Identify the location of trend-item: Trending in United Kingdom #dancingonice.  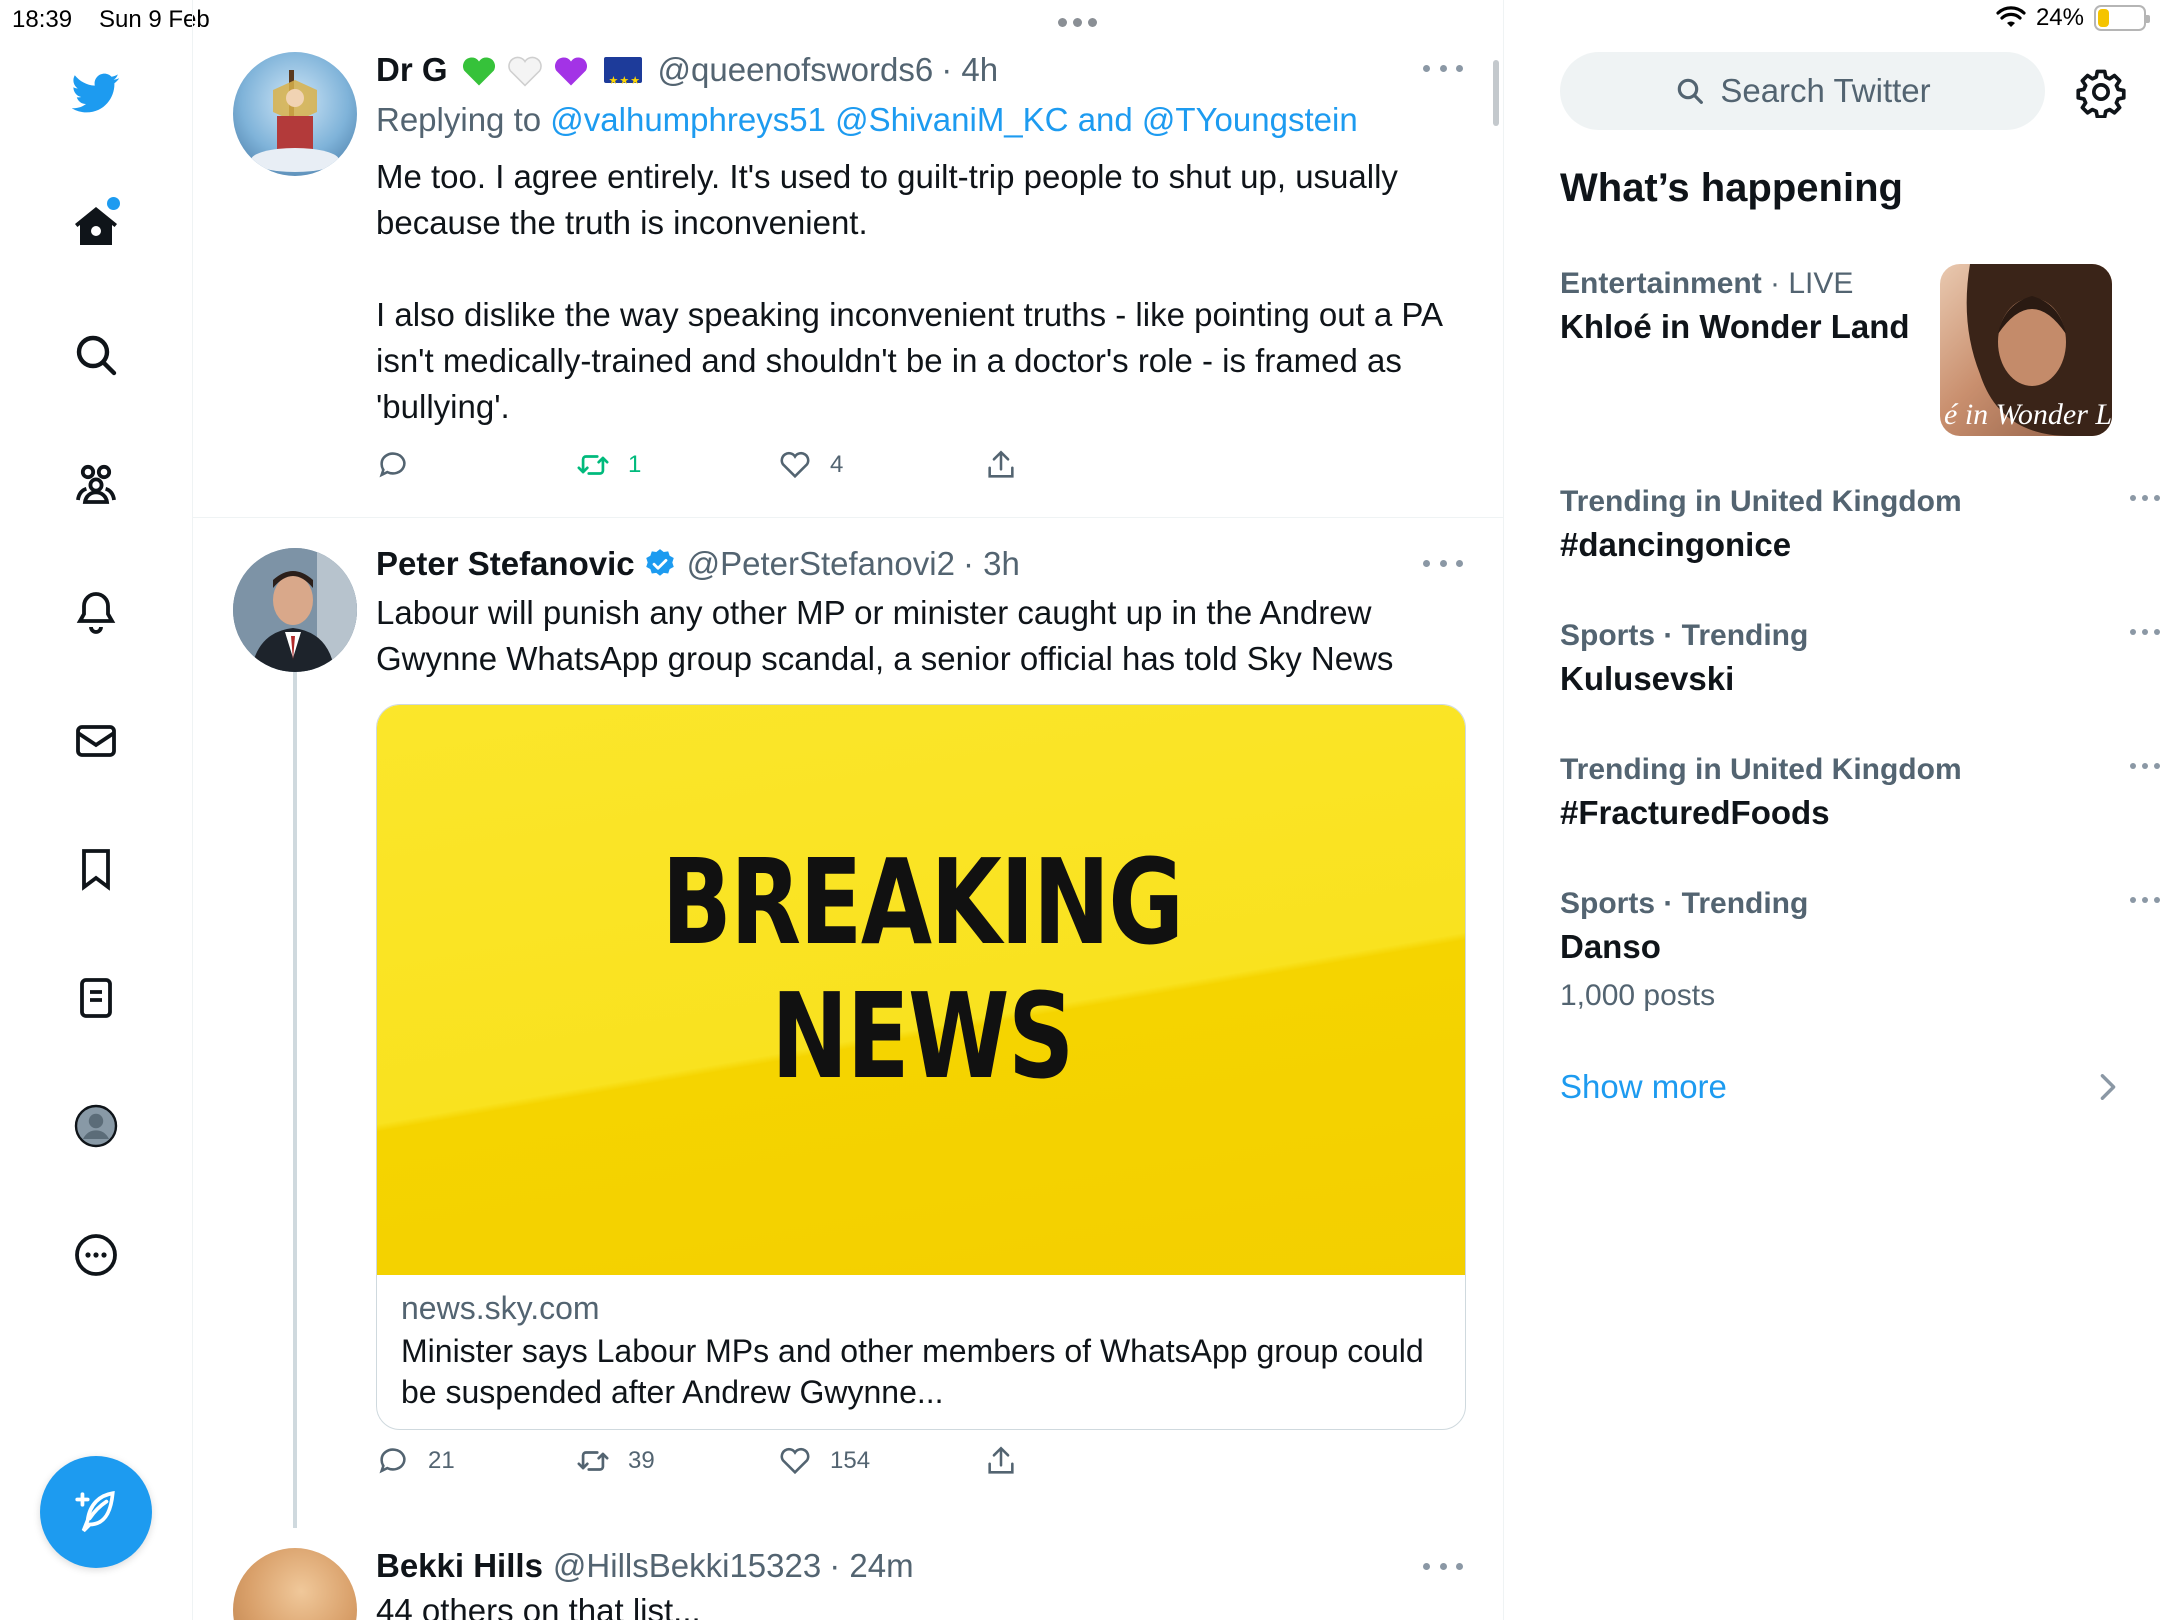
(1860, 525).